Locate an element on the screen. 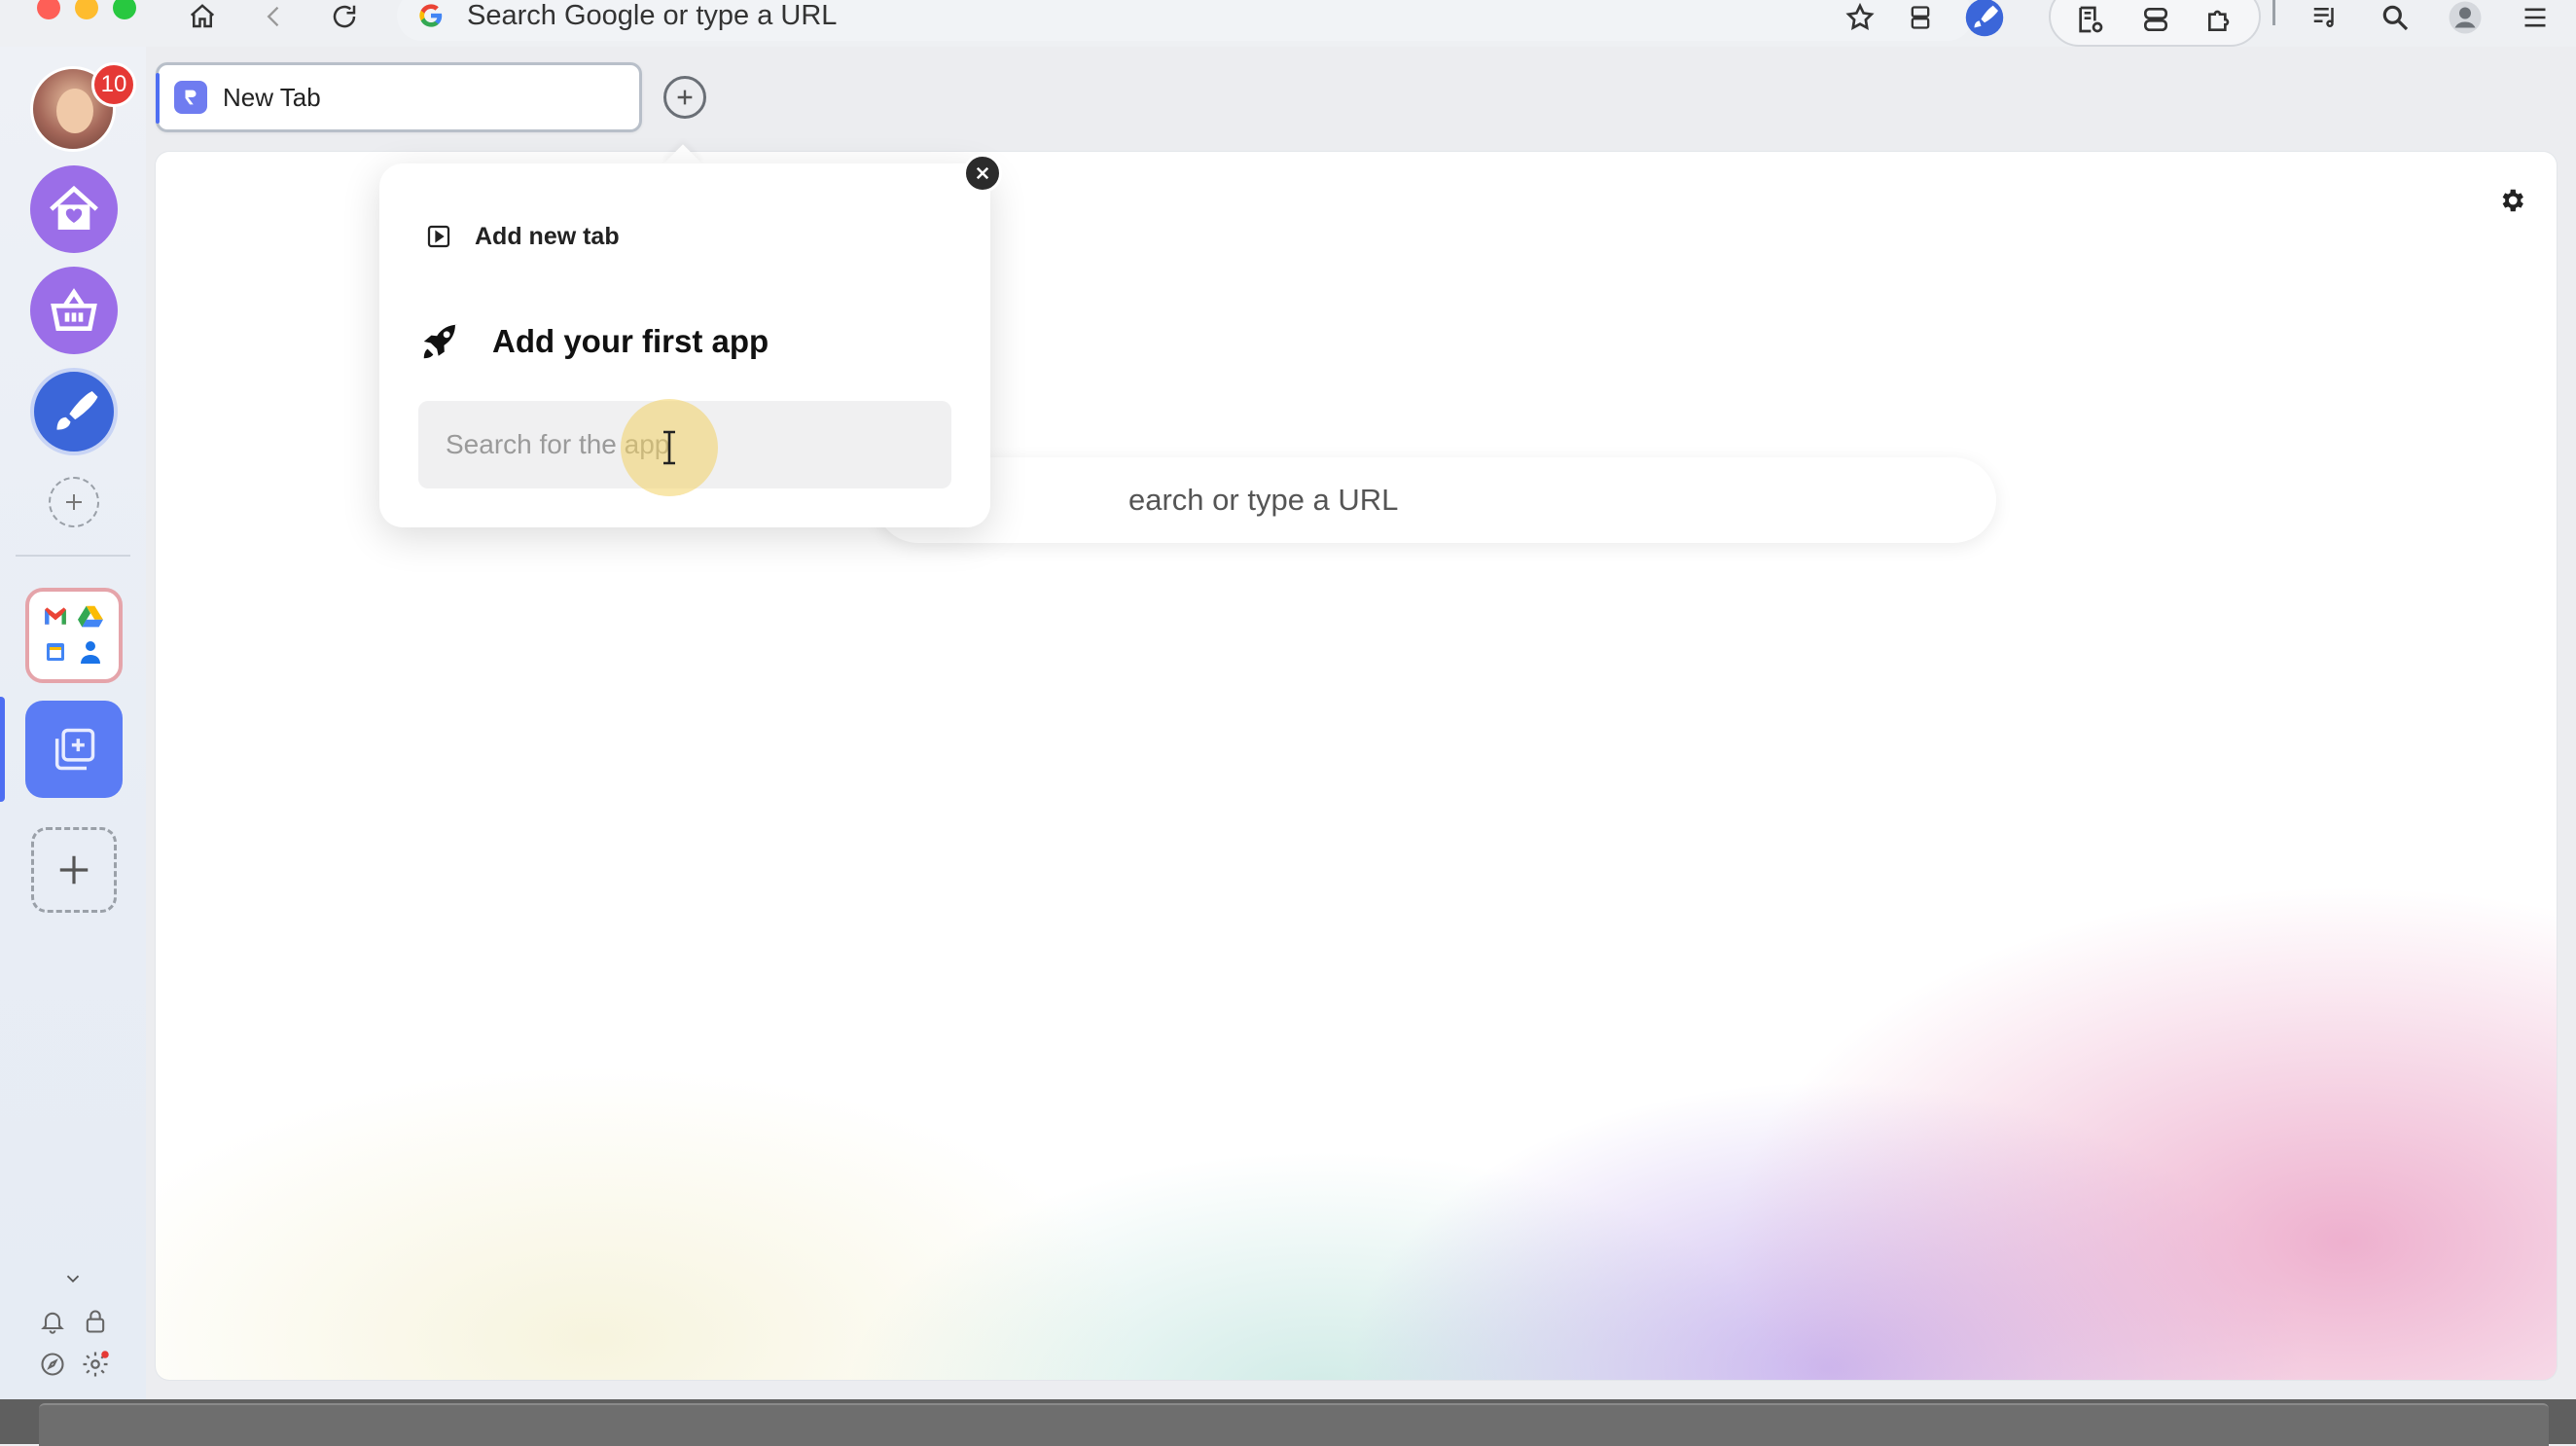 The width and height of the screenshot is (2576, 1446). chevron-left-icon is located at coordinates (273, 16).